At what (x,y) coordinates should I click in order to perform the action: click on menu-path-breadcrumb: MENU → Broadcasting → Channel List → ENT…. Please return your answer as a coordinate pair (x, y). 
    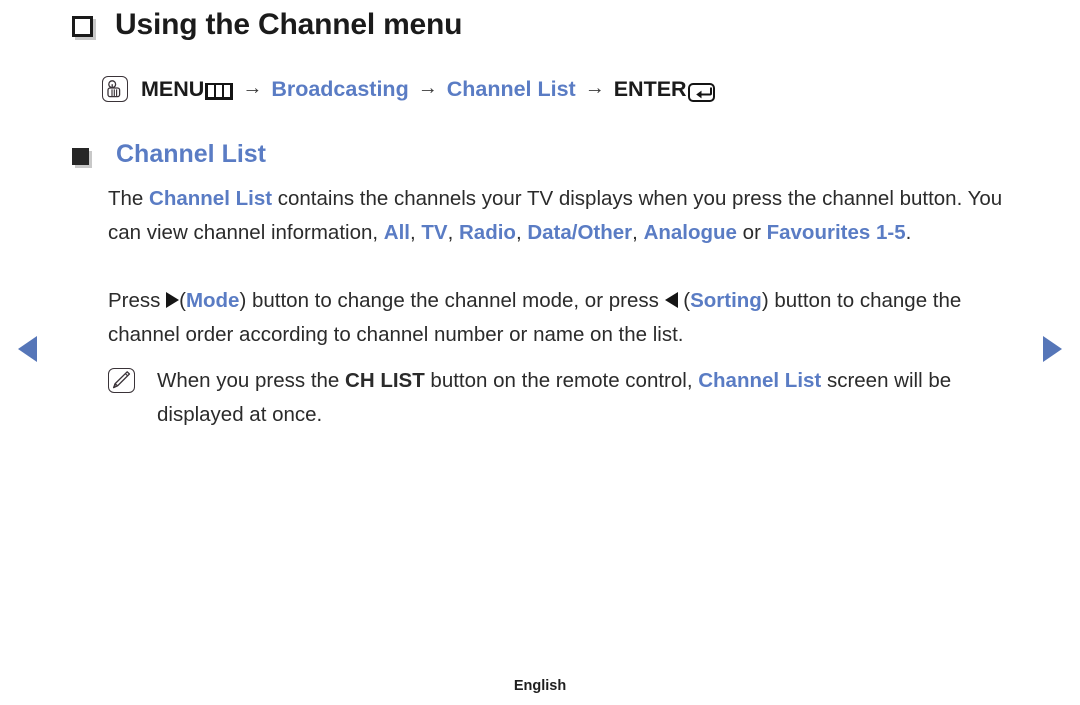
    Looking at the image, I should click on (408, 89).